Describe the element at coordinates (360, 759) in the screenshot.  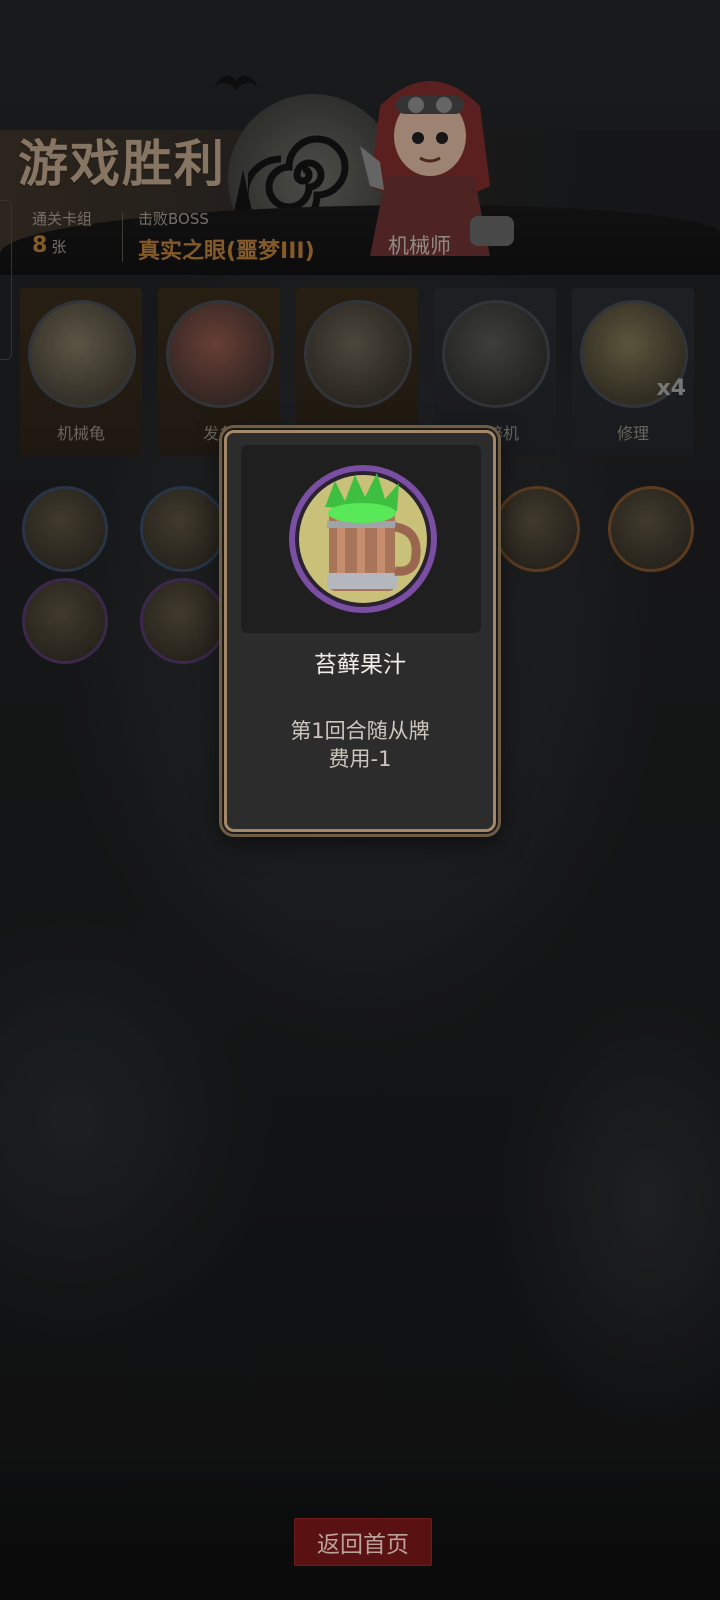
I see `relic-desc-line2: 费用-1` at that location.